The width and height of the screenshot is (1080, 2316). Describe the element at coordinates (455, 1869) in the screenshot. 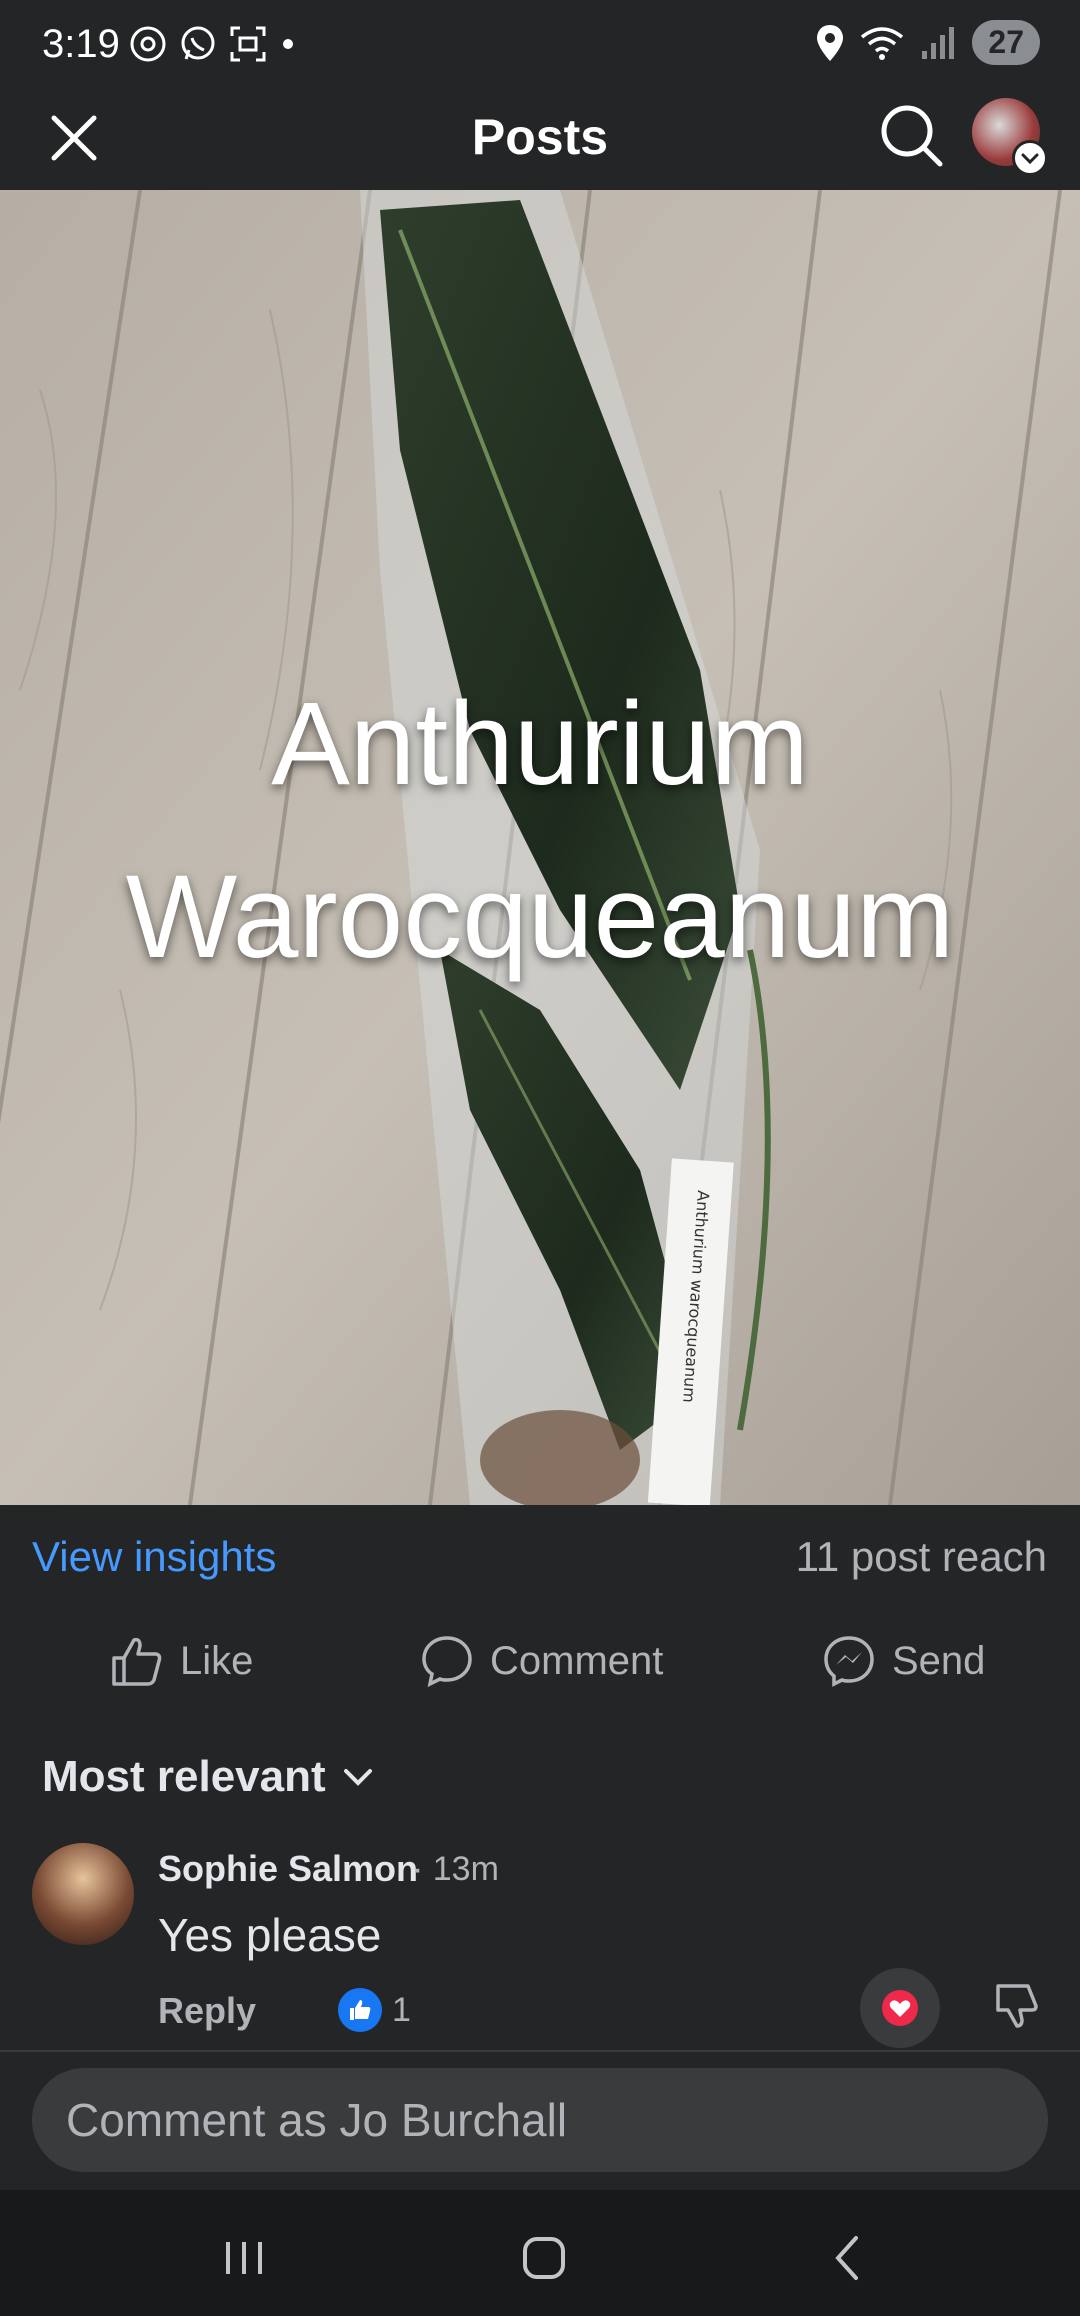

I see `comment-time: · 13m` at that location.